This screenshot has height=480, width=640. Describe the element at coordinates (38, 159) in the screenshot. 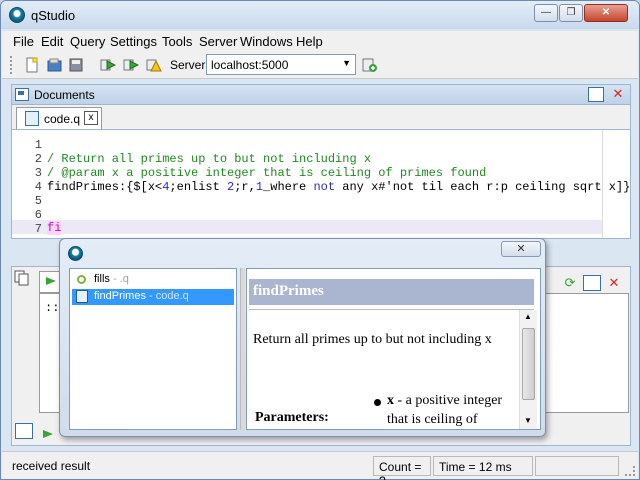

I see `line-number: 2` at that location.